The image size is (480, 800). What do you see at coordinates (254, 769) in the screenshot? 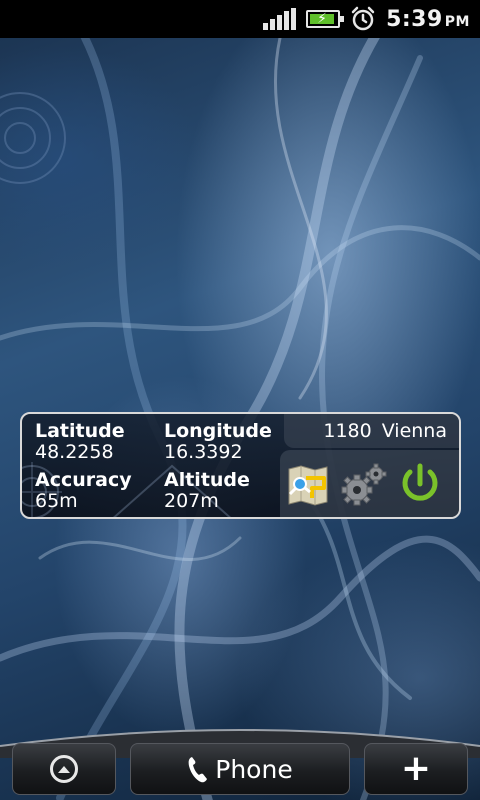
I see `phone-label: Phone` at bounding box center [254, 769].